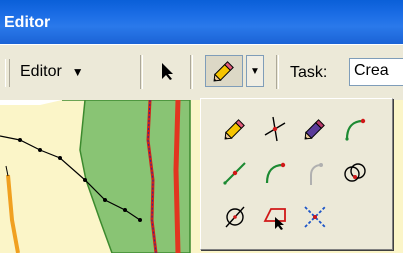 The height and width of the screenshot is (253, 403). I want to click on right-angle-tool-option, so click(315, 217).